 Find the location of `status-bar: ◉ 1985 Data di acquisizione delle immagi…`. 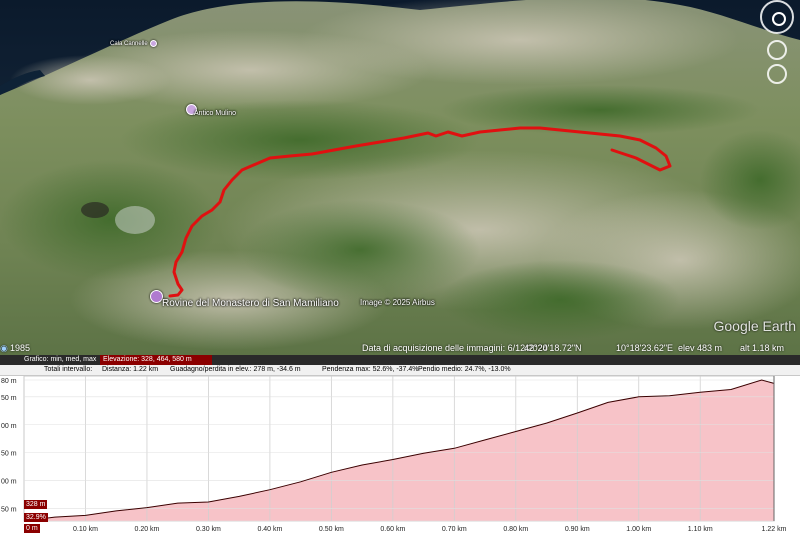

status-bar: ◉ 1985 Data di acquisizione delle immagi… is located at coordinates (400, 347).